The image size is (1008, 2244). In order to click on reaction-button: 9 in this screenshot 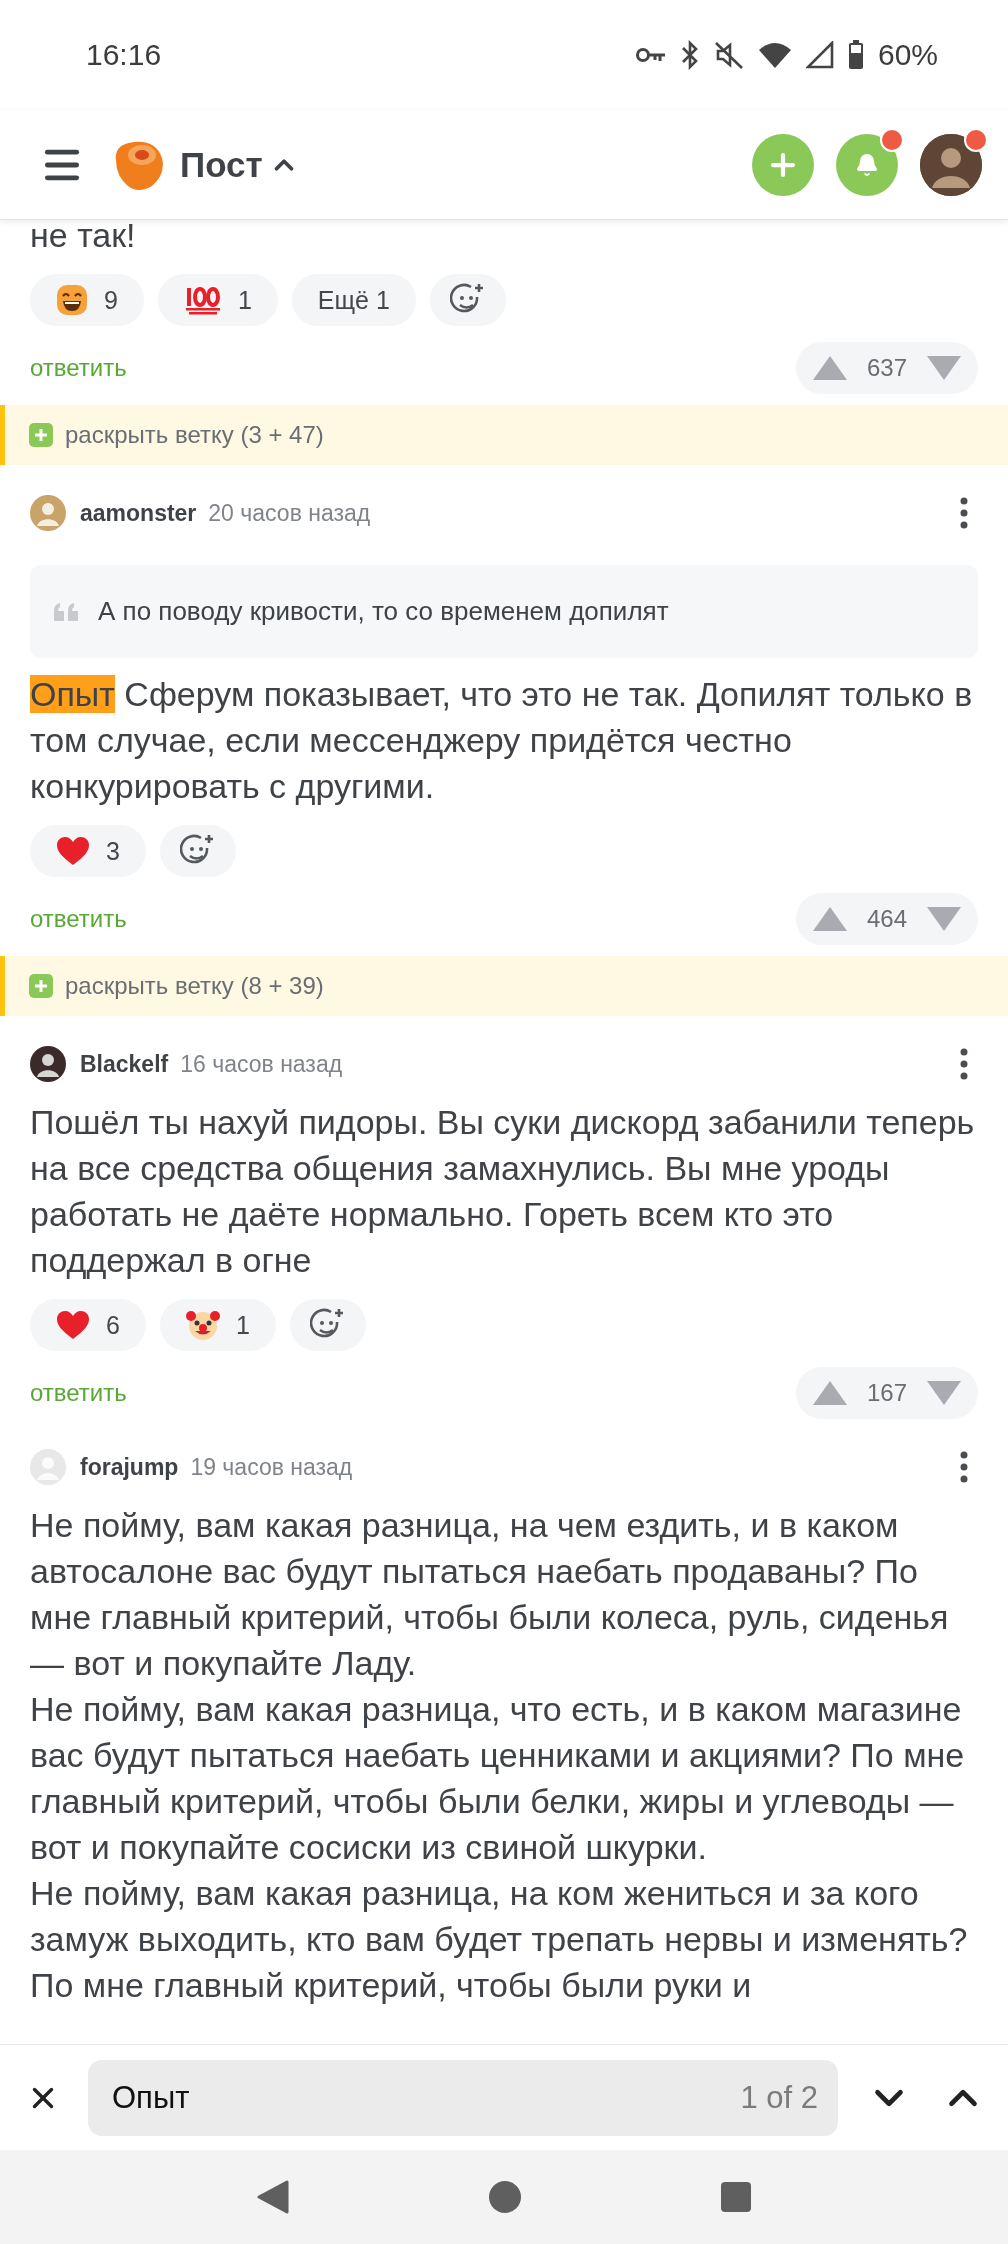, I will do `click(87, 300)`.